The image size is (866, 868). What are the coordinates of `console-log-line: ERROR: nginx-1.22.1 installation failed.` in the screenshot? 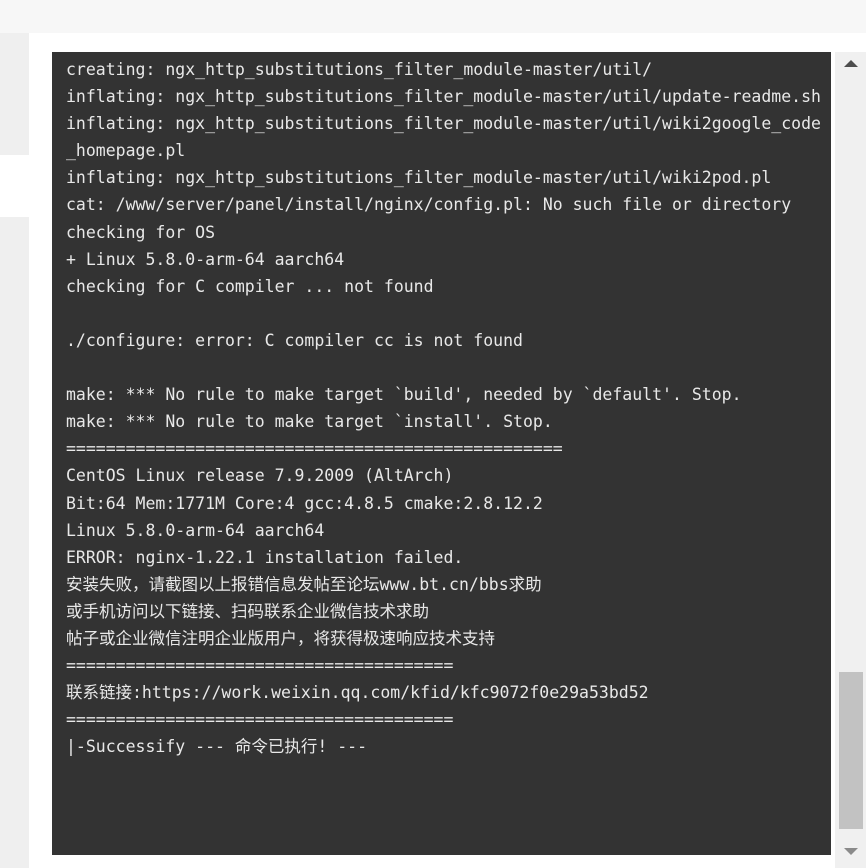 It's located at (265, 557).